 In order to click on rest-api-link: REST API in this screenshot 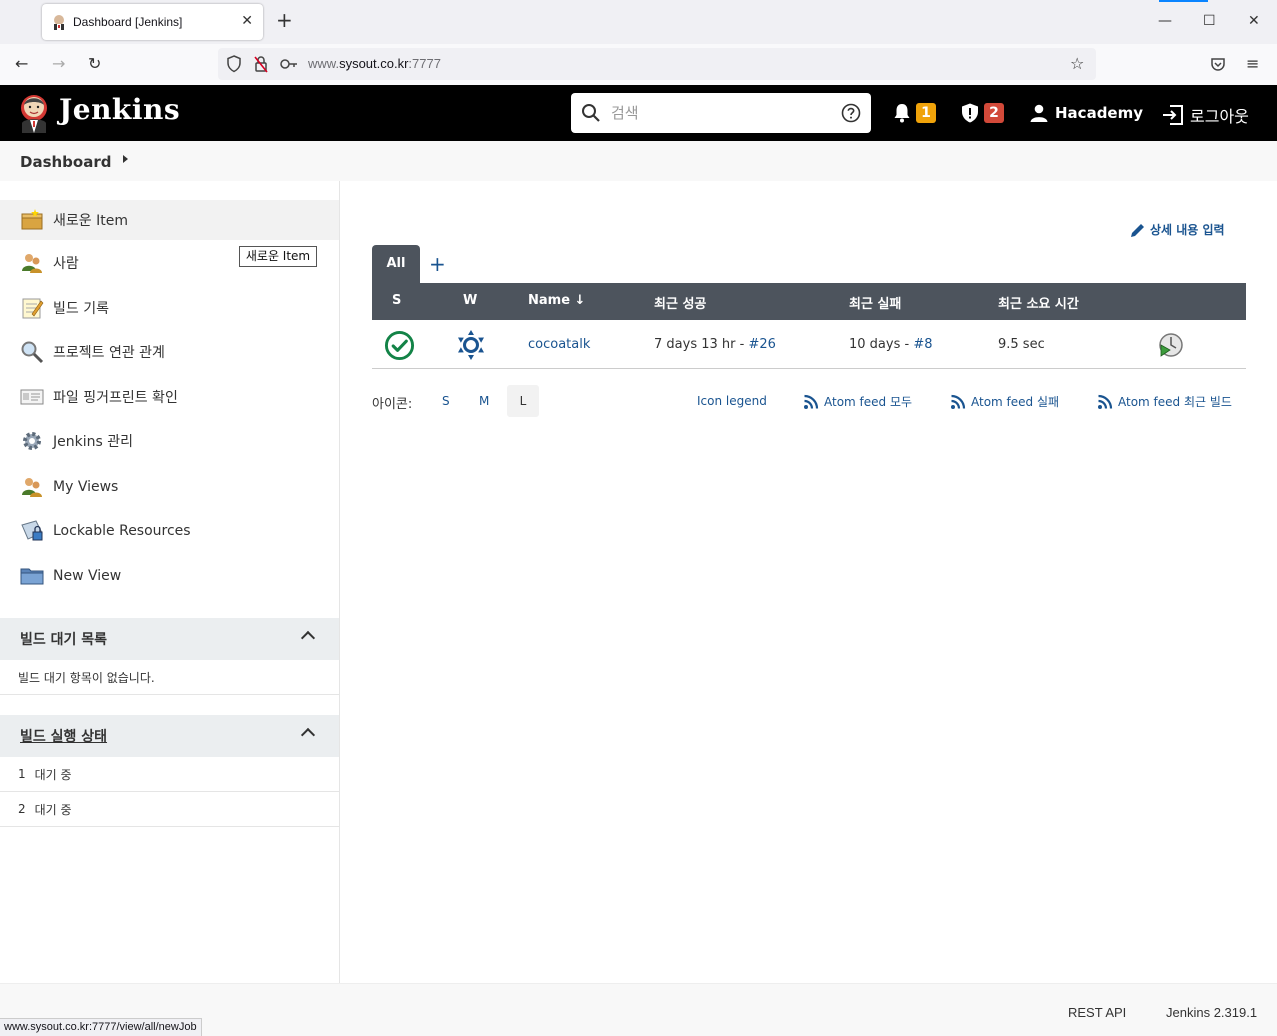, I will do `click(1097, 1012)`.